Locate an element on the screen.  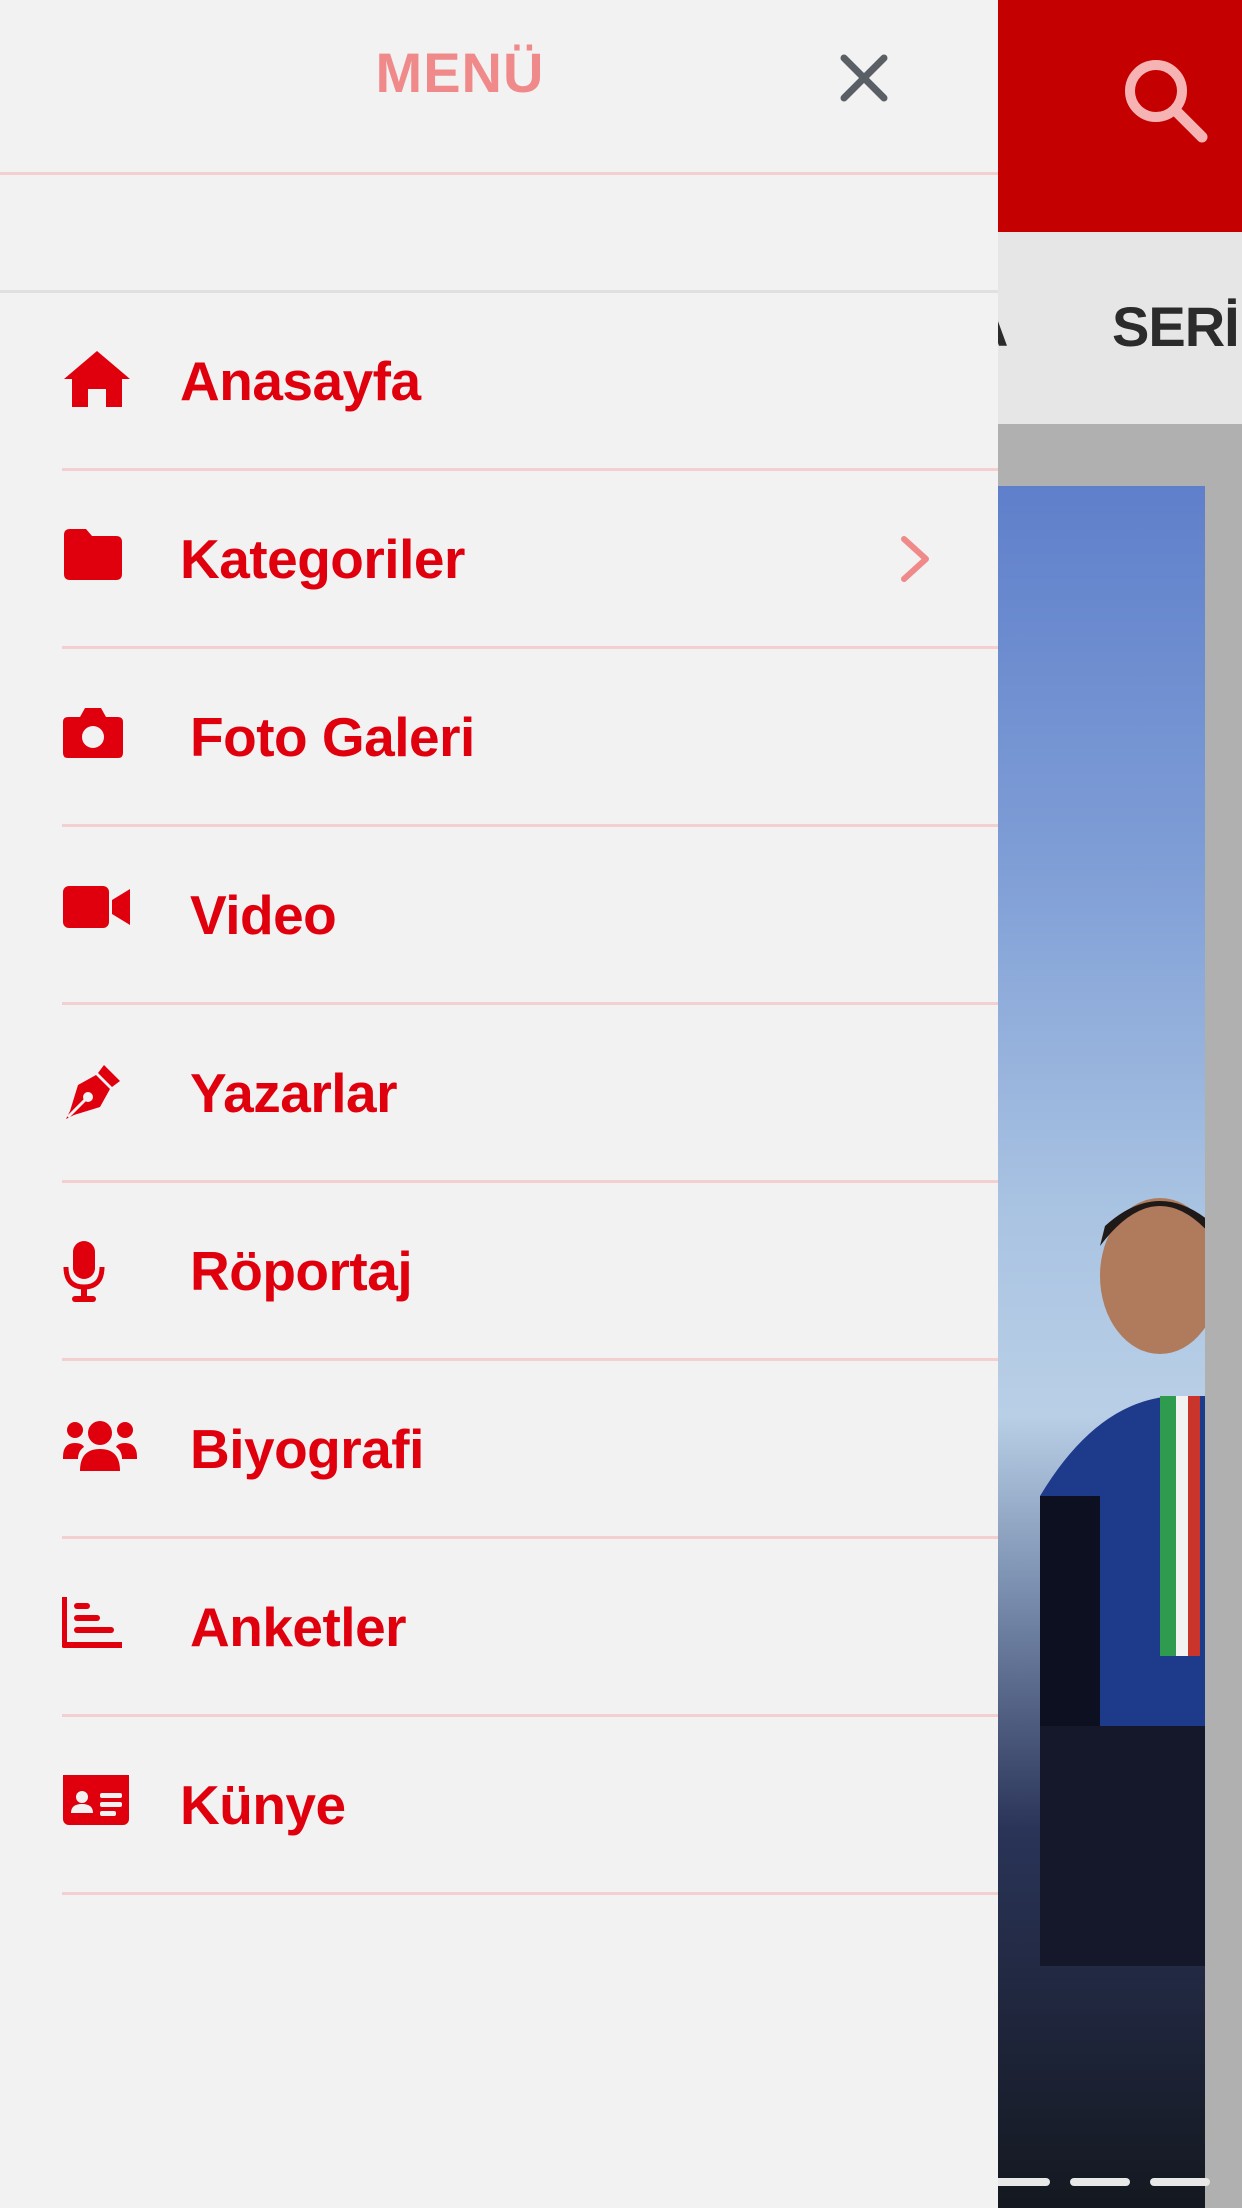
chart-icon is located at coordinates (100, 1627).